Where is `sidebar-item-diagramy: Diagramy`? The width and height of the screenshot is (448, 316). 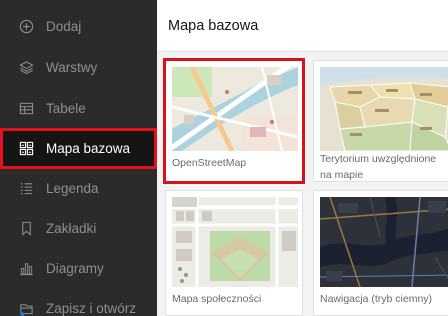 sidebar-item-diagramy: Diagramy is located at coordinates (78, 268).